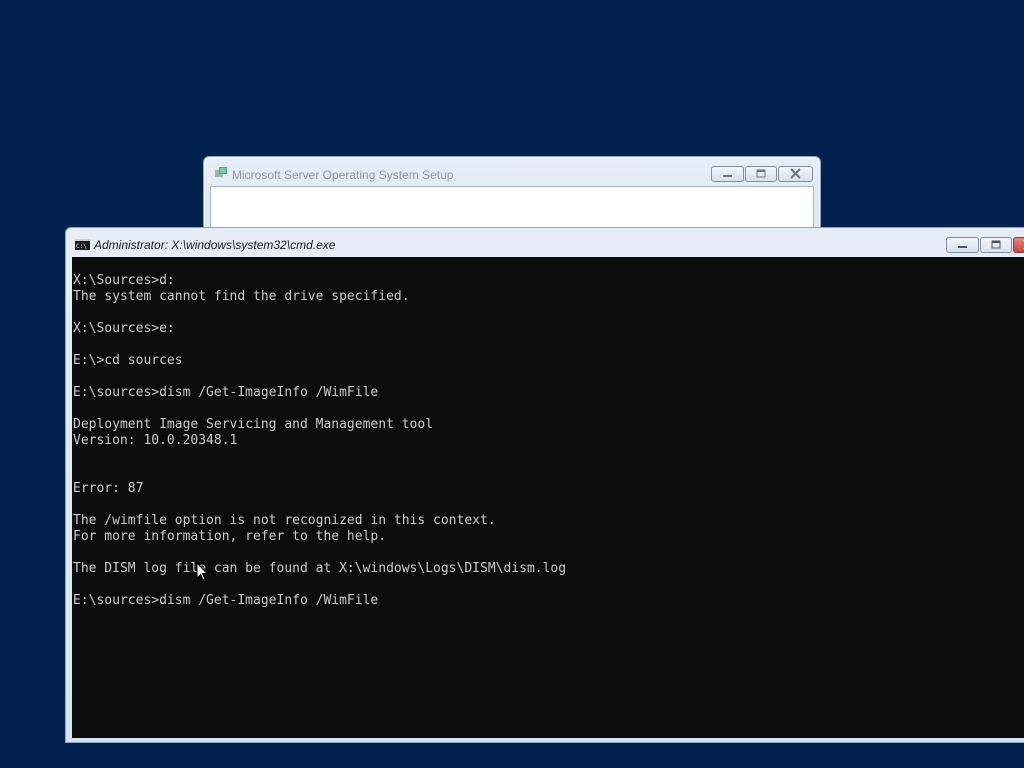 The width and height of the screenshot is (1024, 768). Describe the element at coordinates (155, 440) in the screenshot. I see `console-line: Version: 10.0.20348.1` at that location.